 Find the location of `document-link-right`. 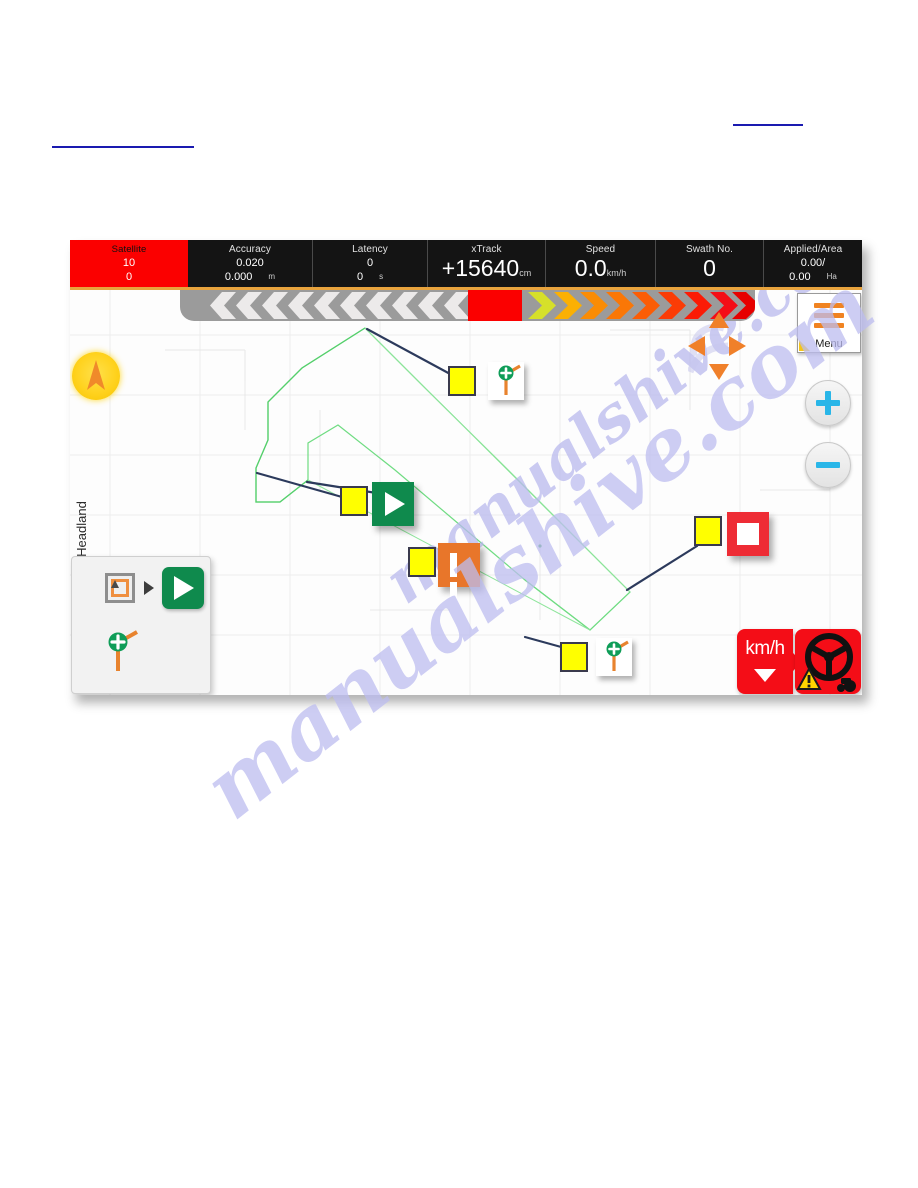

document-link-right is located at coordinates (768, 125).